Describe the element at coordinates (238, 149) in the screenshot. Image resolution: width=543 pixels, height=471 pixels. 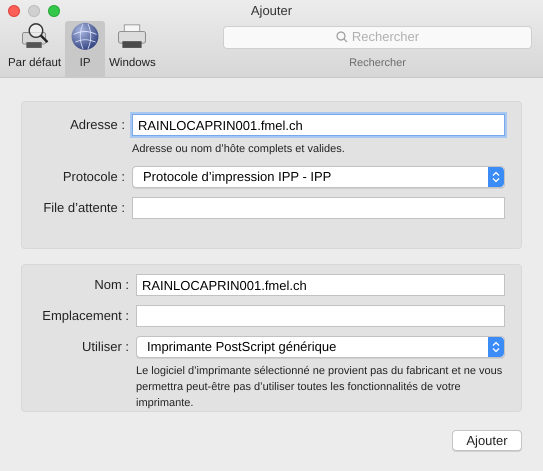
I see `hint-text: Adresse ou nom d’hôte complets et valides.` at that location.